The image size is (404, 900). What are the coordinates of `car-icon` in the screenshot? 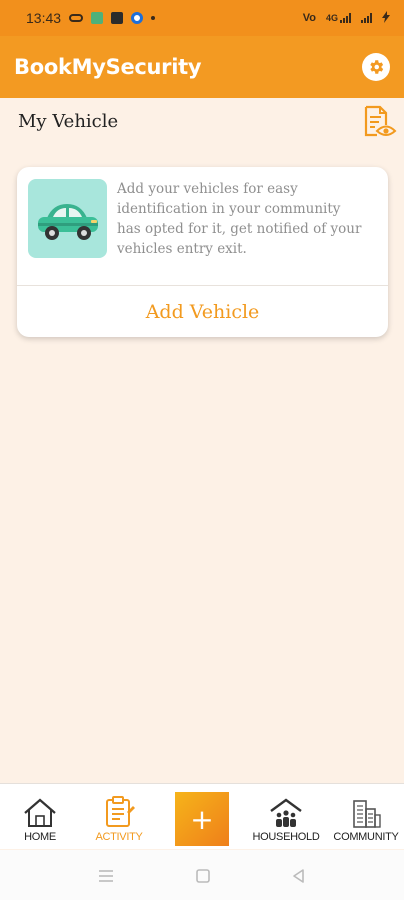 It's located at (67, 221).